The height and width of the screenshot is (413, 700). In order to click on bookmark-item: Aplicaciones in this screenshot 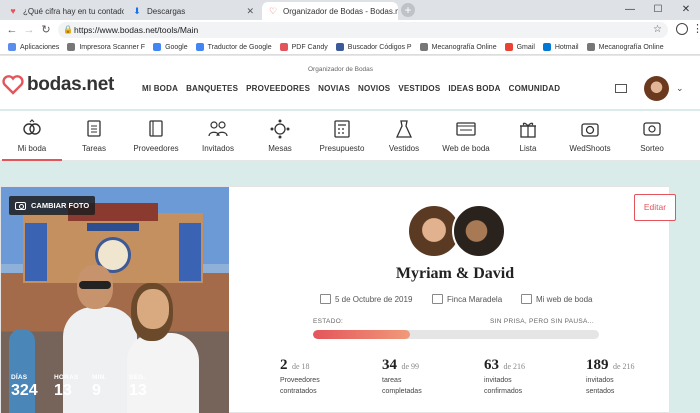, I will do `click(33, 47)`.